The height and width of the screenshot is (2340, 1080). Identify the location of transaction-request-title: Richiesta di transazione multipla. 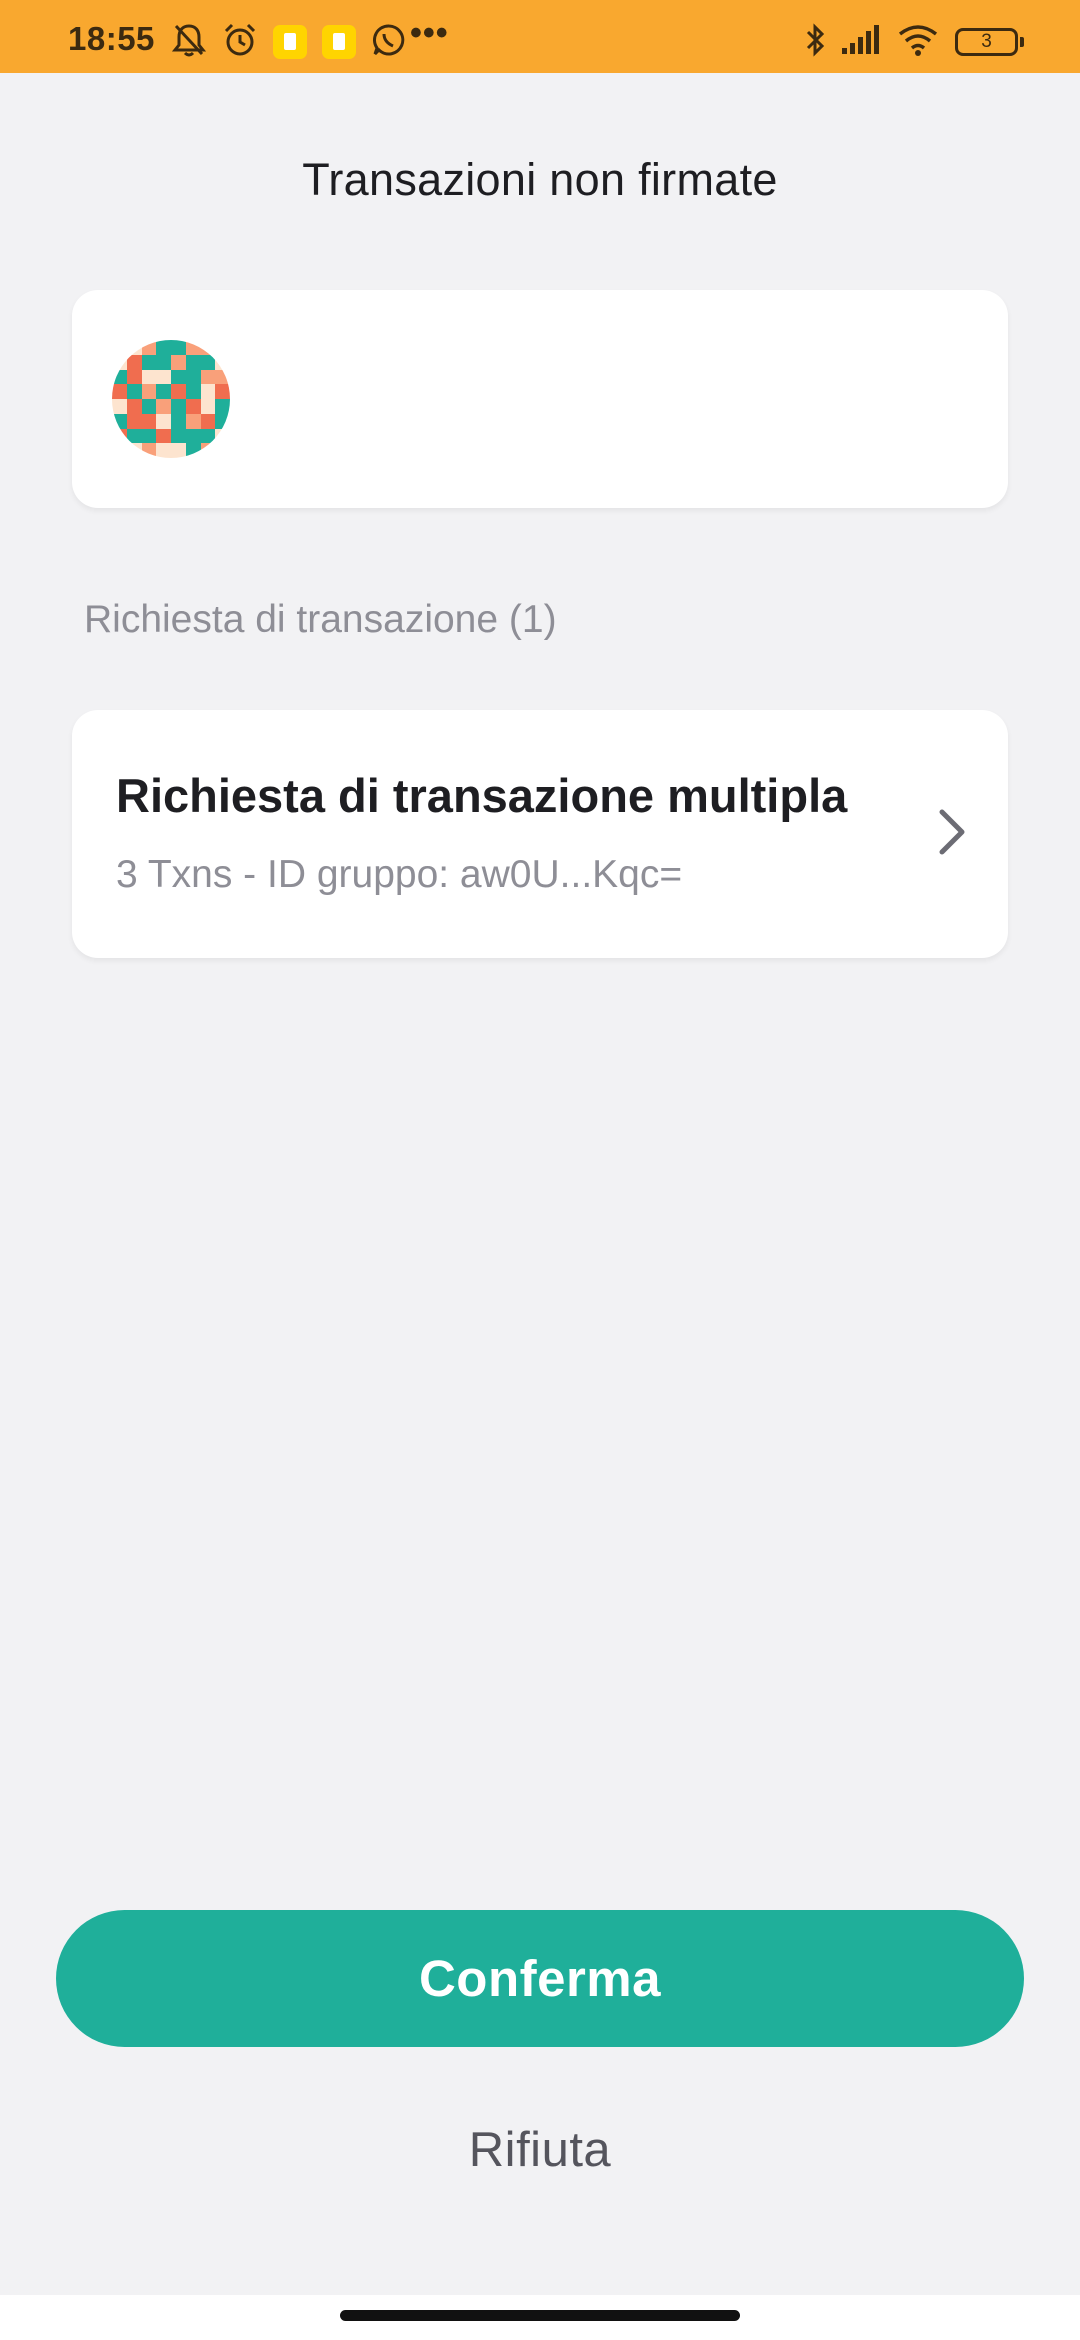
(482, 795).